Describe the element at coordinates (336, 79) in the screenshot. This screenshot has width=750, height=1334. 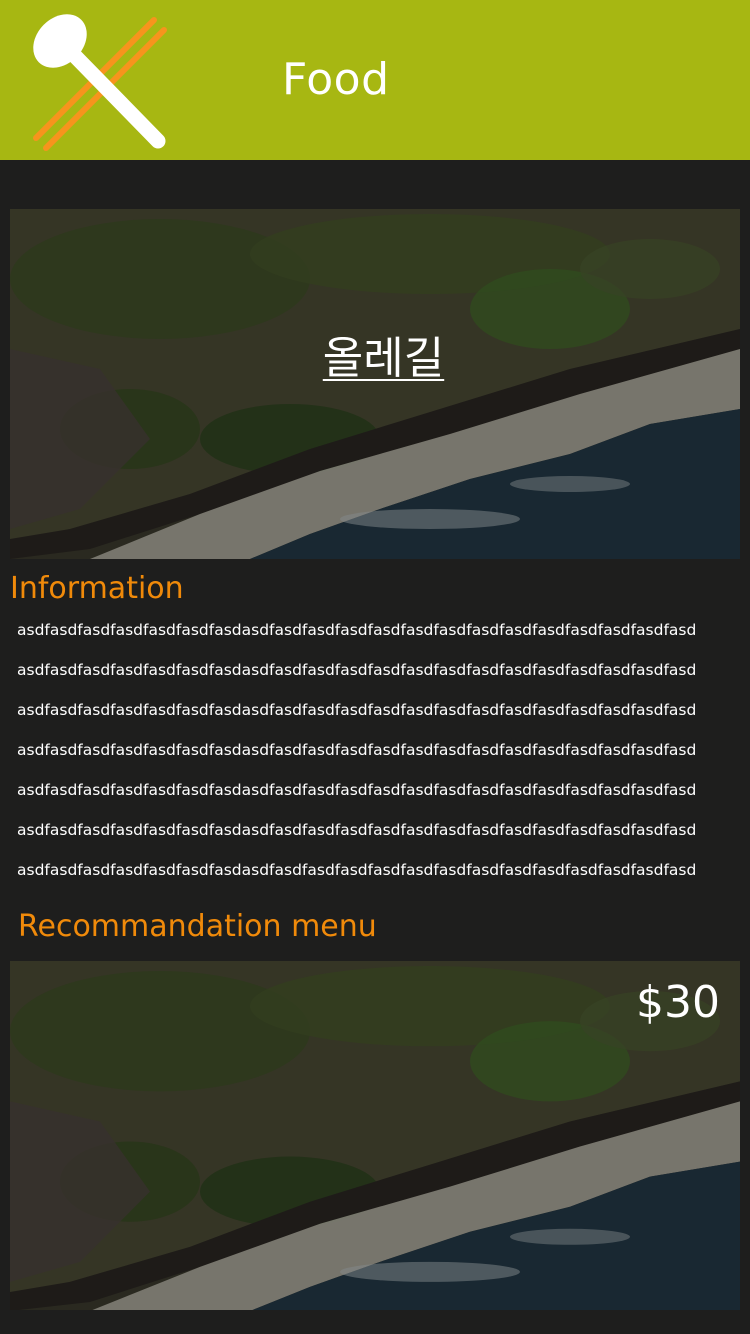
I see `page-title: Food` at that location.